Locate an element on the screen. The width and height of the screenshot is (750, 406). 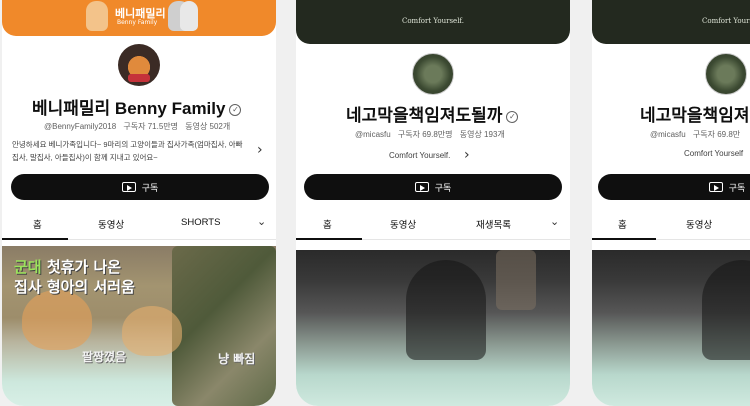
channel-meta: @BennyFamily2018 구독자 71.5만명 동영상 502개 is located at coordinates (139, 126).